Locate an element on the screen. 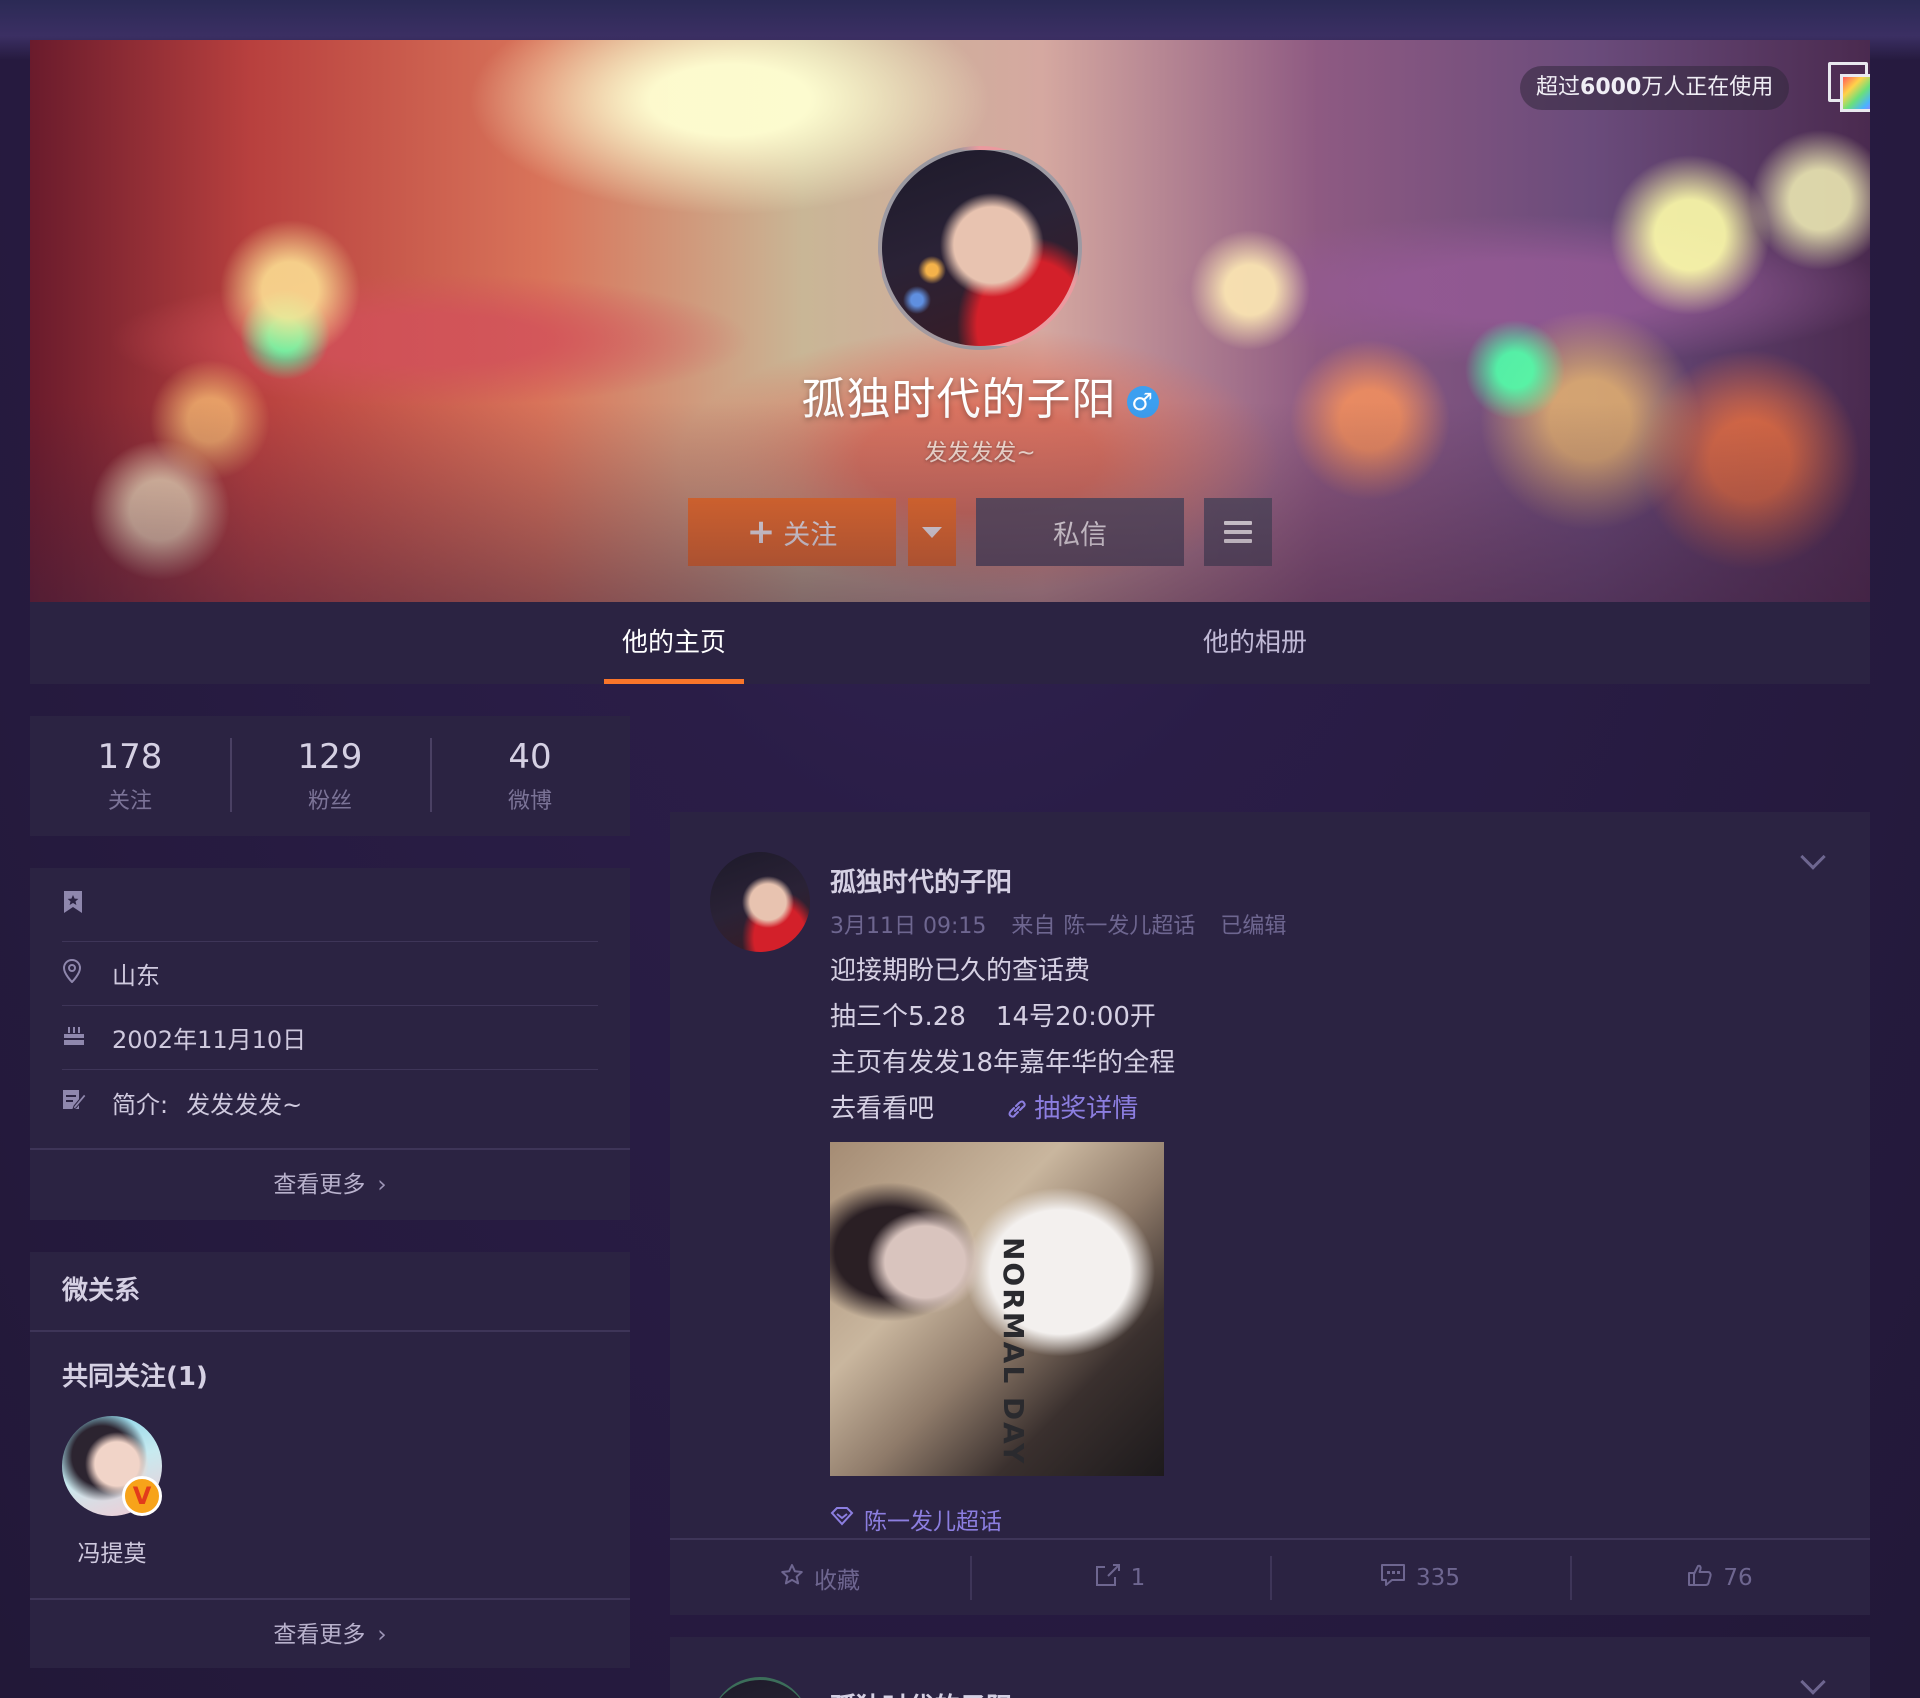 The height and width of the screenshot is (1698, 1920). info-more-link: 查看更多 › is located at coordinates (330, 1183).